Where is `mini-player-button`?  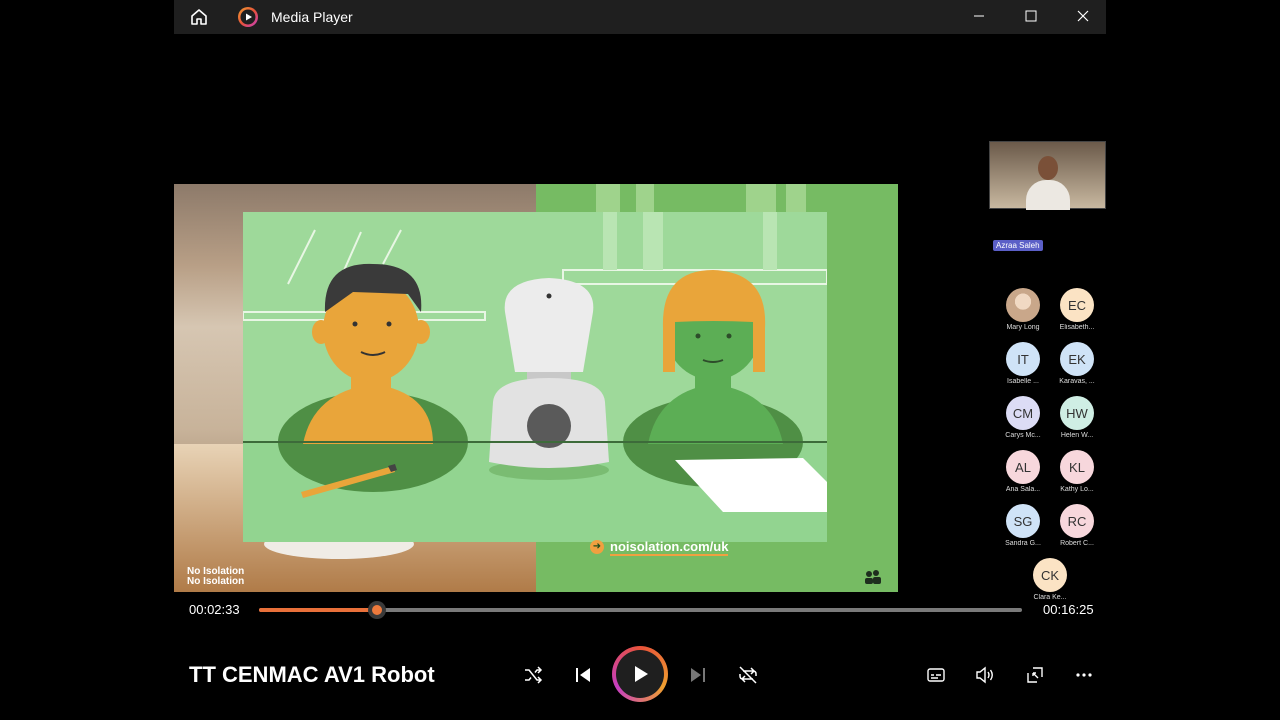 mini-player-button is located at coordinates (1035, 675).